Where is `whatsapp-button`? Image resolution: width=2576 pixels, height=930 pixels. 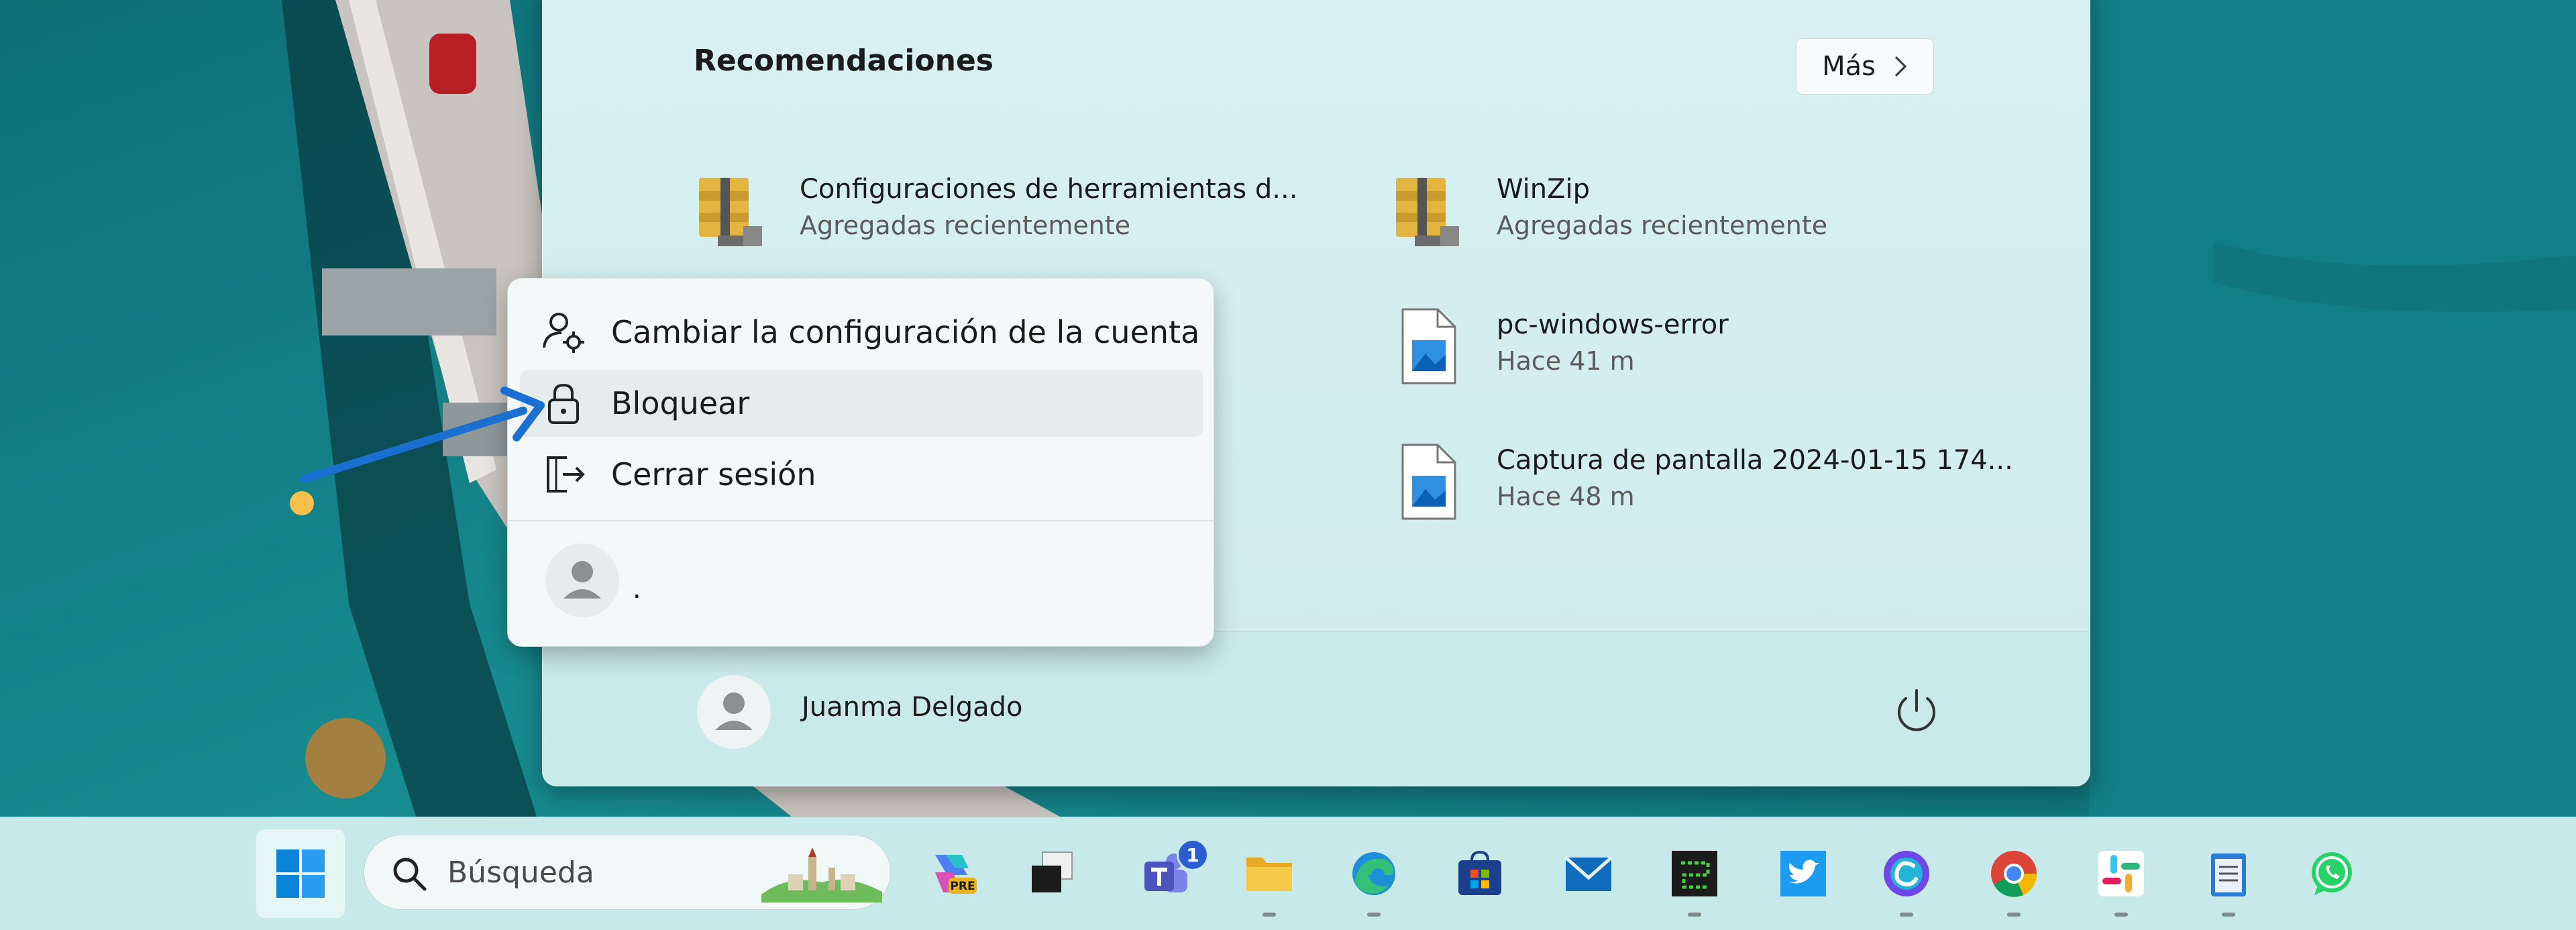 whatsapp-button is located at coordinates (2332, 873).